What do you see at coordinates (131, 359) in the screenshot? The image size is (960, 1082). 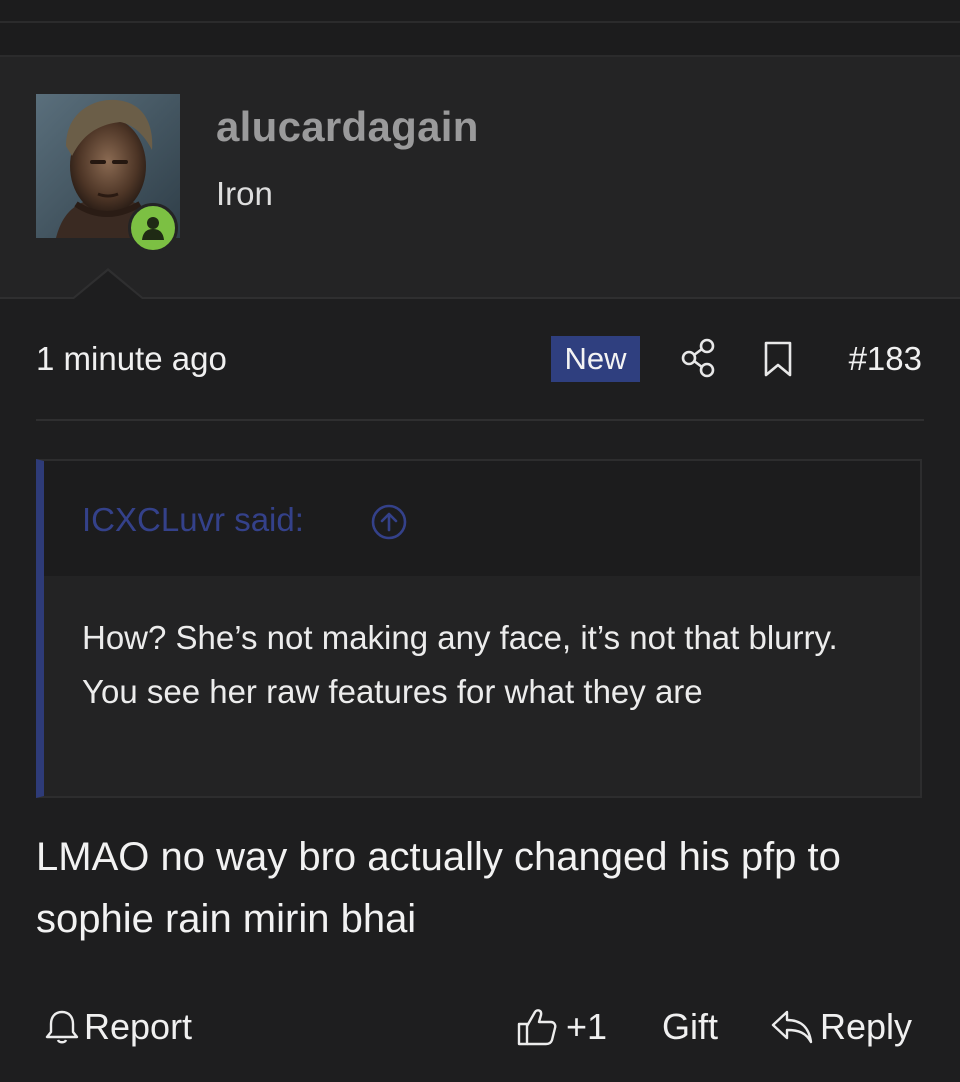 I see `post-timestamp: 1 minute ago` at bounding box center [131, 359].